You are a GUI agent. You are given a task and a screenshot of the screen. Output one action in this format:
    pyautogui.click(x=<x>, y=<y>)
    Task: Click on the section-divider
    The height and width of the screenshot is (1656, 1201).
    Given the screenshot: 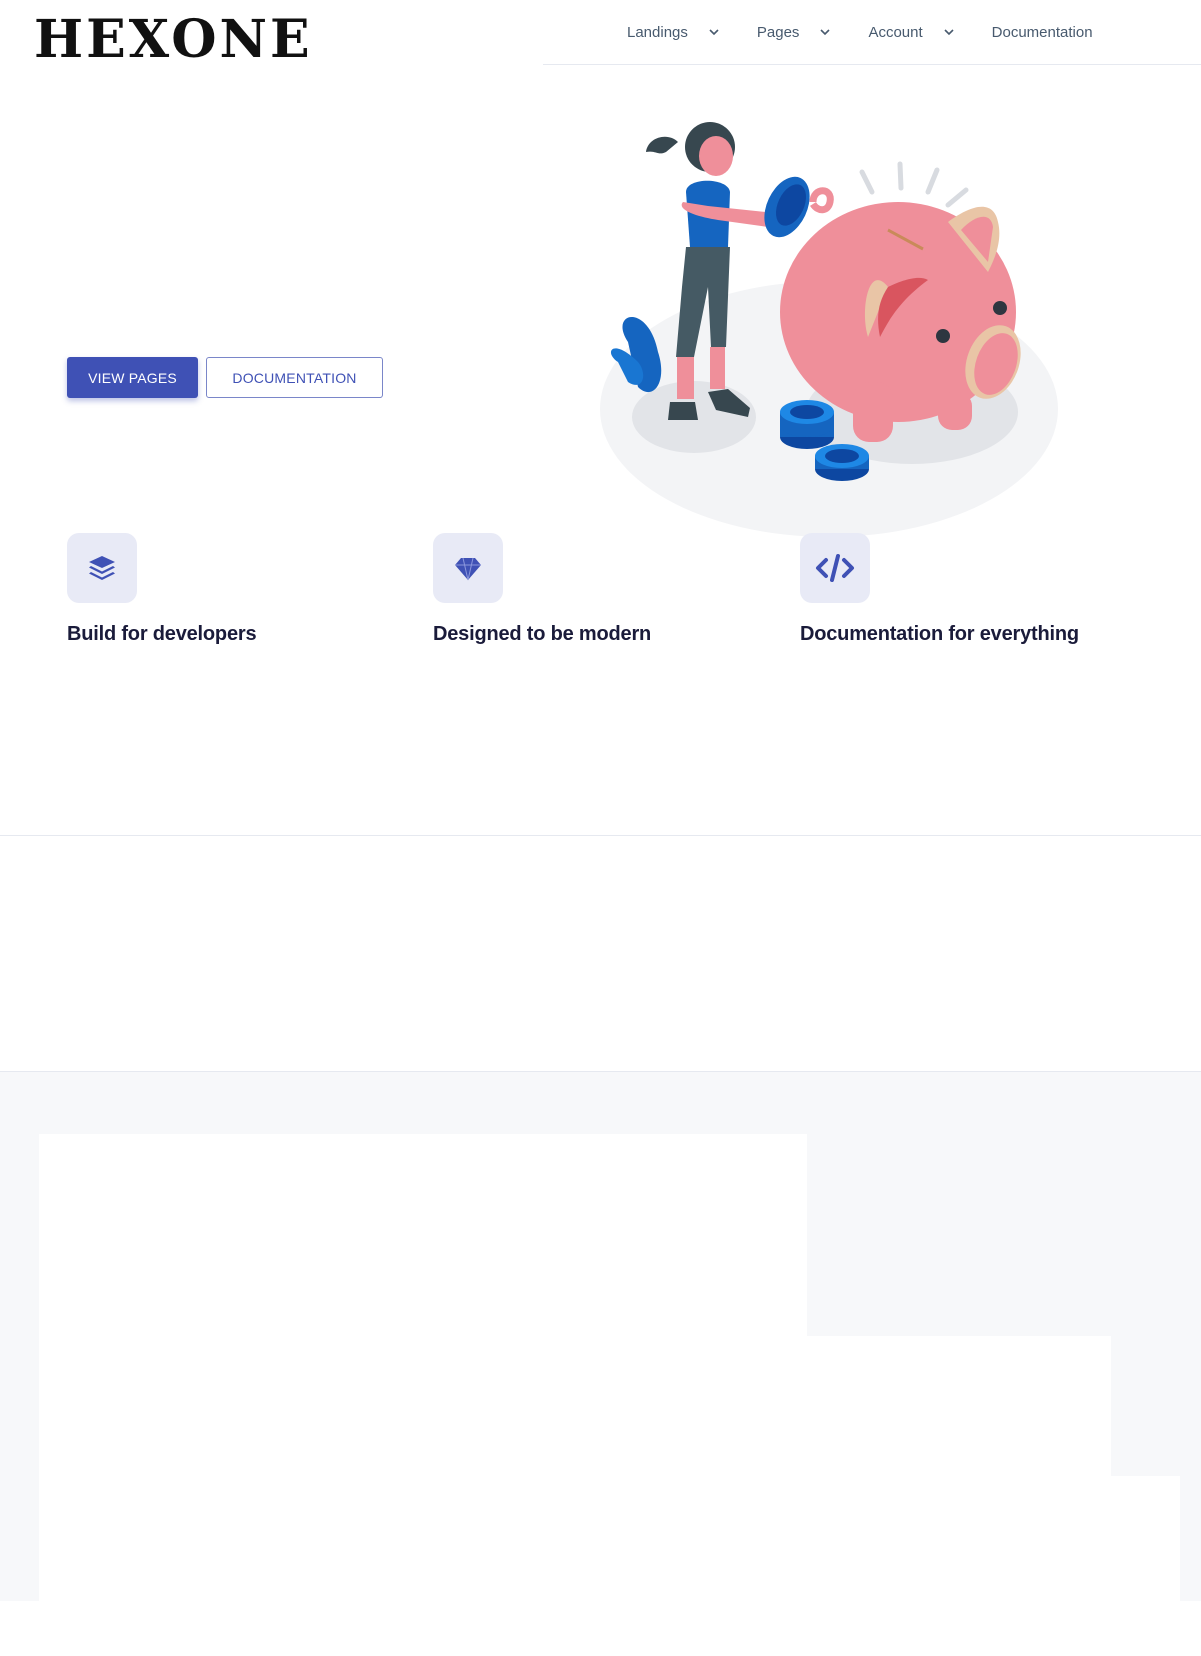 What is the action you would take?
    pyautogui.click(x=600, y=835)
    